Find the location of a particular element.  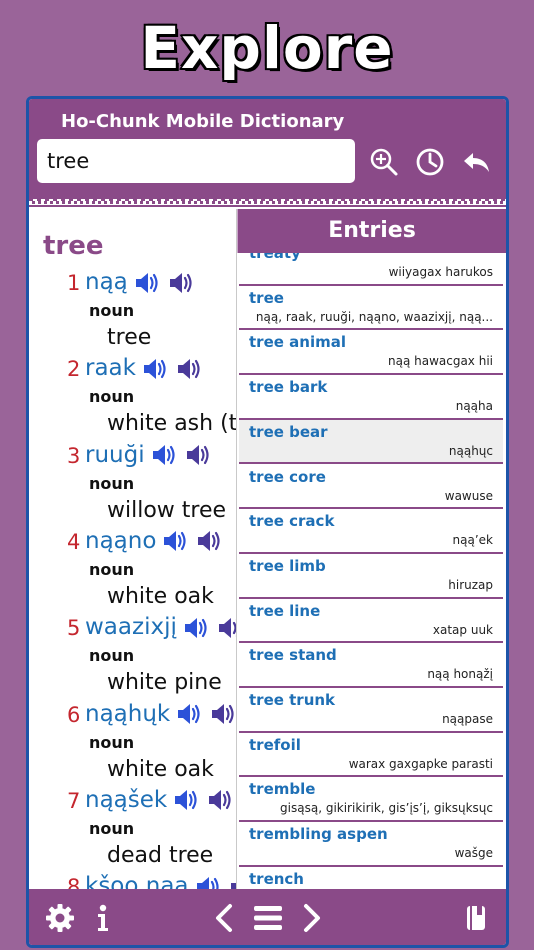

zoom-in-icon is located at coordinates (384, 162).